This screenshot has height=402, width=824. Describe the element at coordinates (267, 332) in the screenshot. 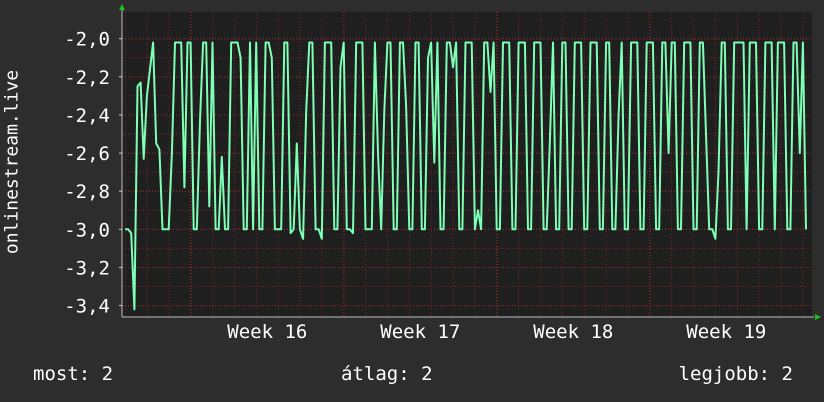

I see `x-tick-label: Week 16` at that location.